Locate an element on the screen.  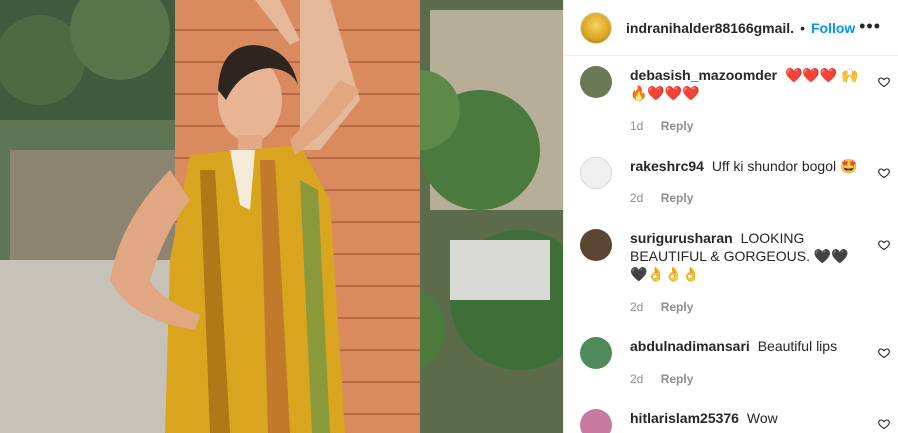
comment-username: hitlarislam25376 is located at coordinates (684, 418).